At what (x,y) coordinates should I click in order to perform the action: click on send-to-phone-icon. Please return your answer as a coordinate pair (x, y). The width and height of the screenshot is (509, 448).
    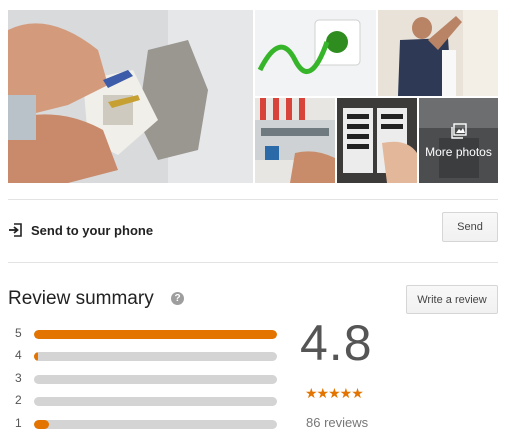
    Looking at the image, I should click on (16, 230).